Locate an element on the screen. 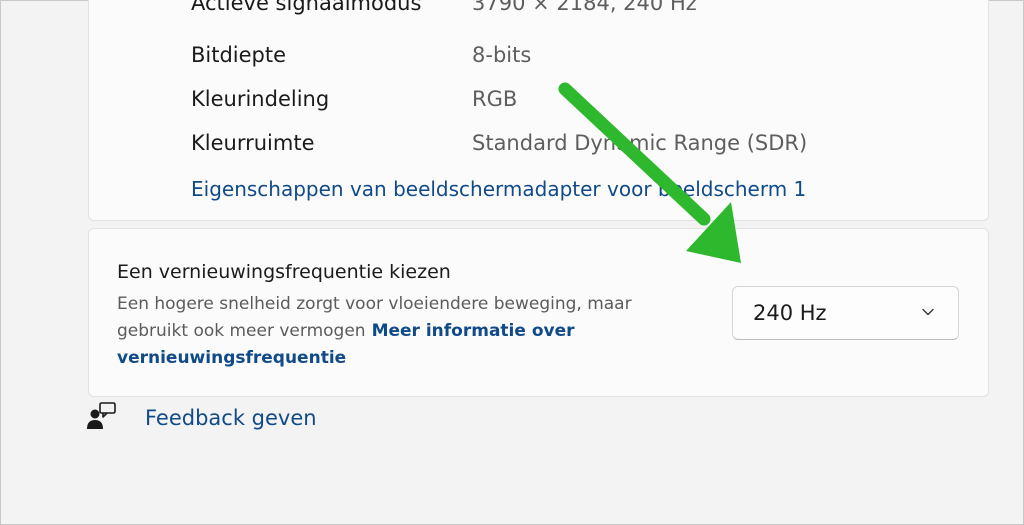  prop-value: 3790 × 2184, 240 Hz is located at coordinates (584, 7).